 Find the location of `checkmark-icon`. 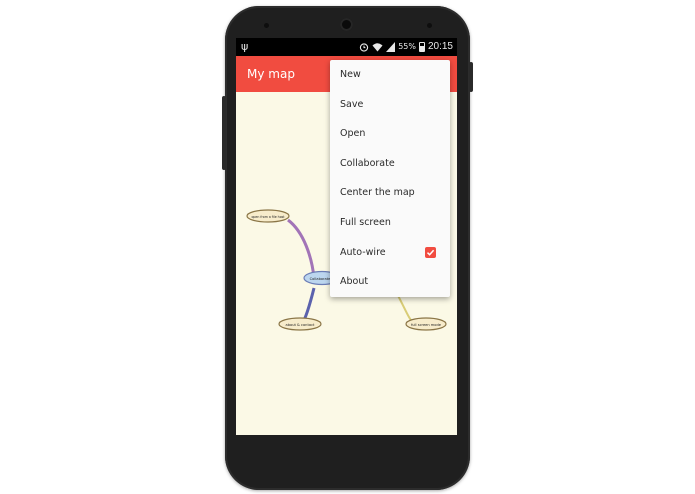

checkmark-icon is located at coordinates (430, 252).